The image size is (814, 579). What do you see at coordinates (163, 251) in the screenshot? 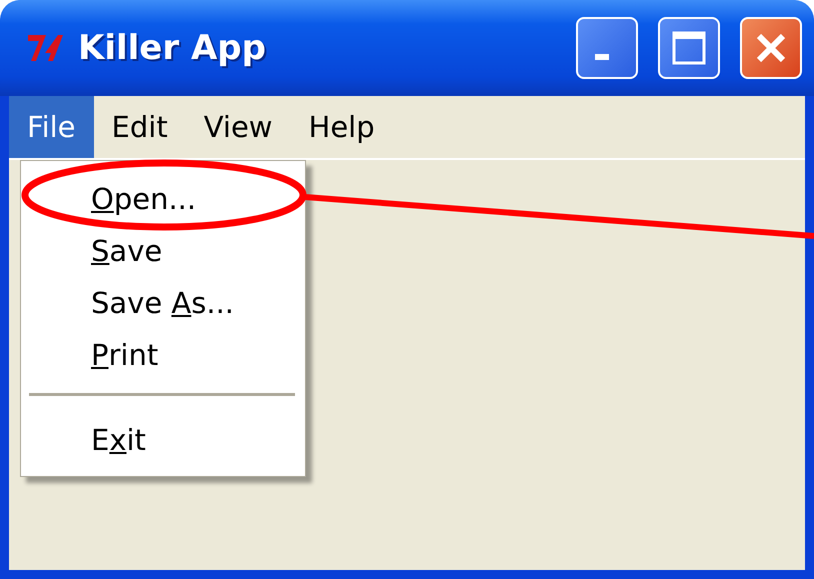
I see `menu-option: Save` at bounding box center [163, 251].